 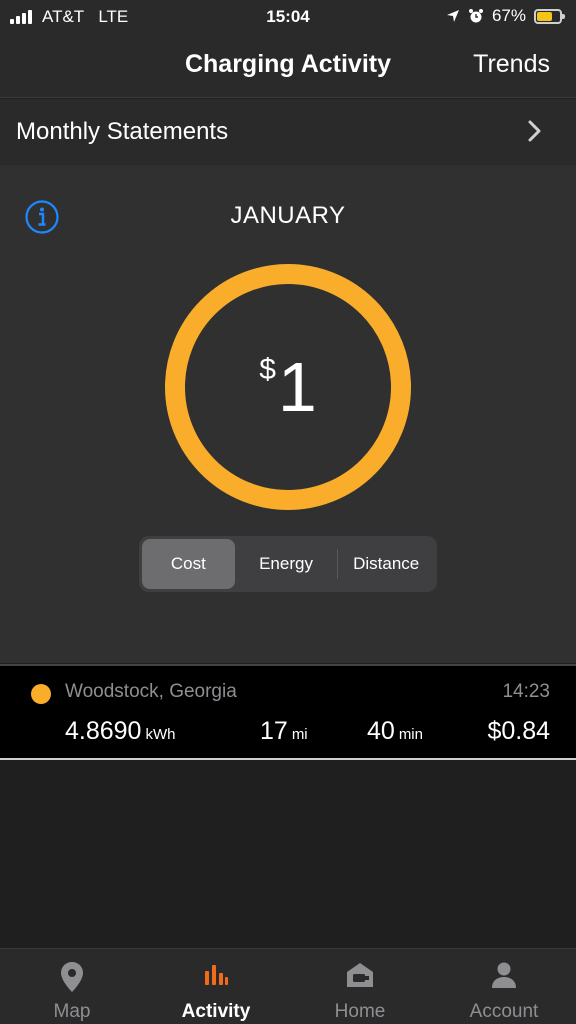 What do you see at coordinates (72, 977) in the screenshot?
I see `map-pin-icon` at bounding box center [72, 977].